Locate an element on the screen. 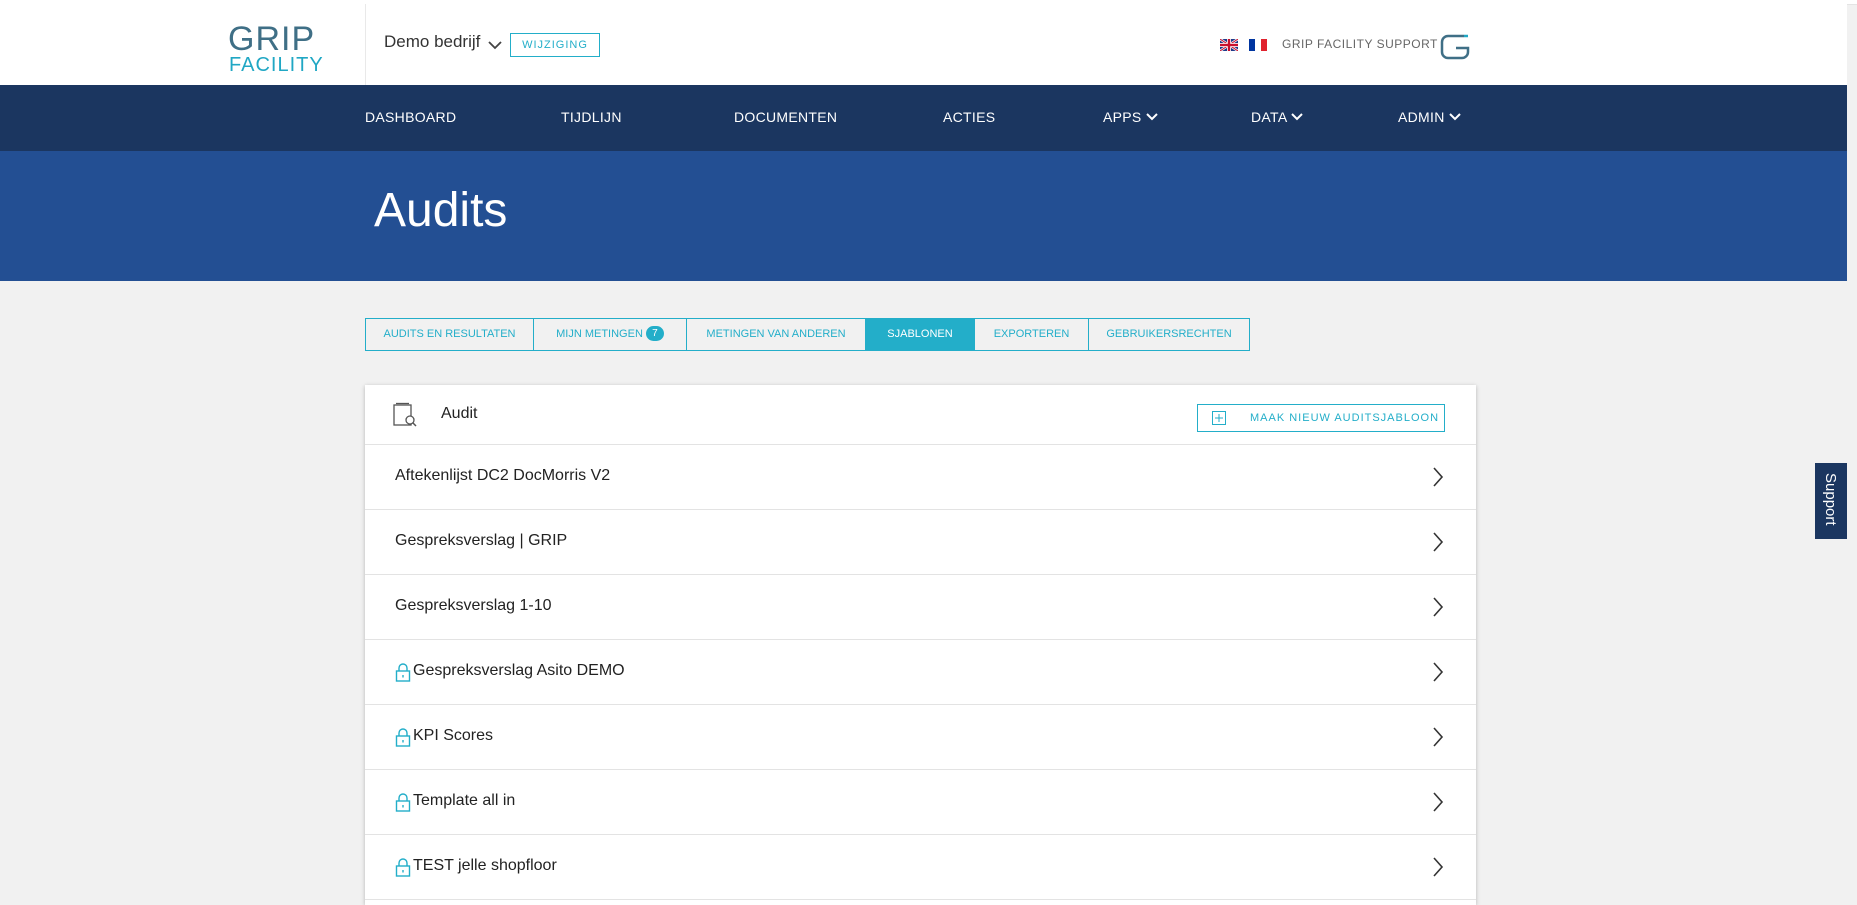  template-row: Aftekenlijst DC2 DocMorris V2 is located at coordinates (920, 477).